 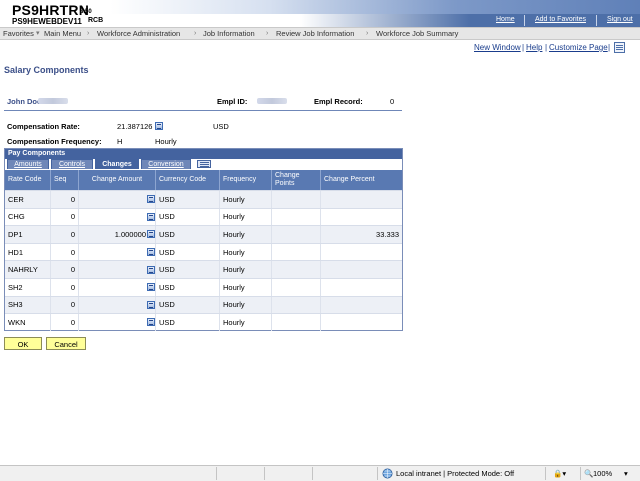 I want to click on ok-button: OK, so click(x=23, y=343).